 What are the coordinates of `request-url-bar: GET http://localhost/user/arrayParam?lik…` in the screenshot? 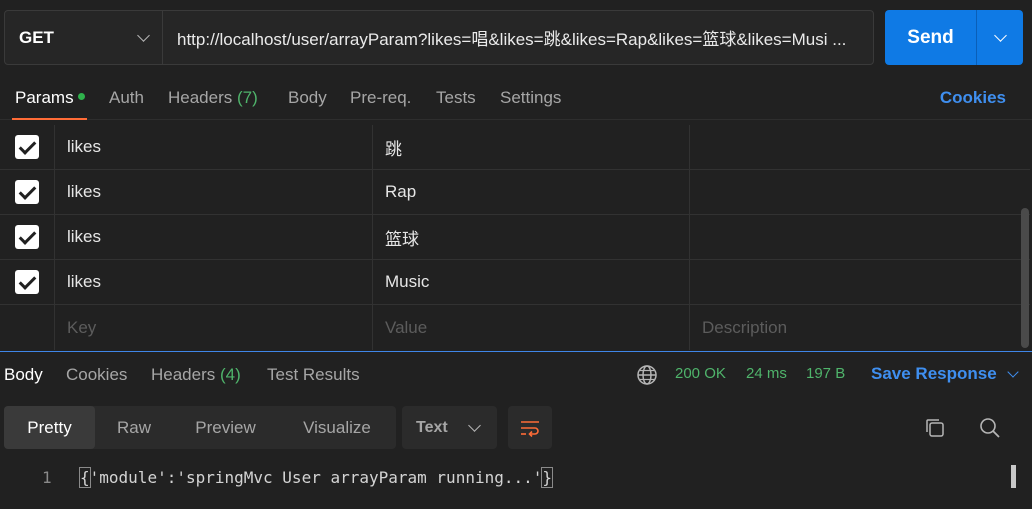 It's located at (439, 37).